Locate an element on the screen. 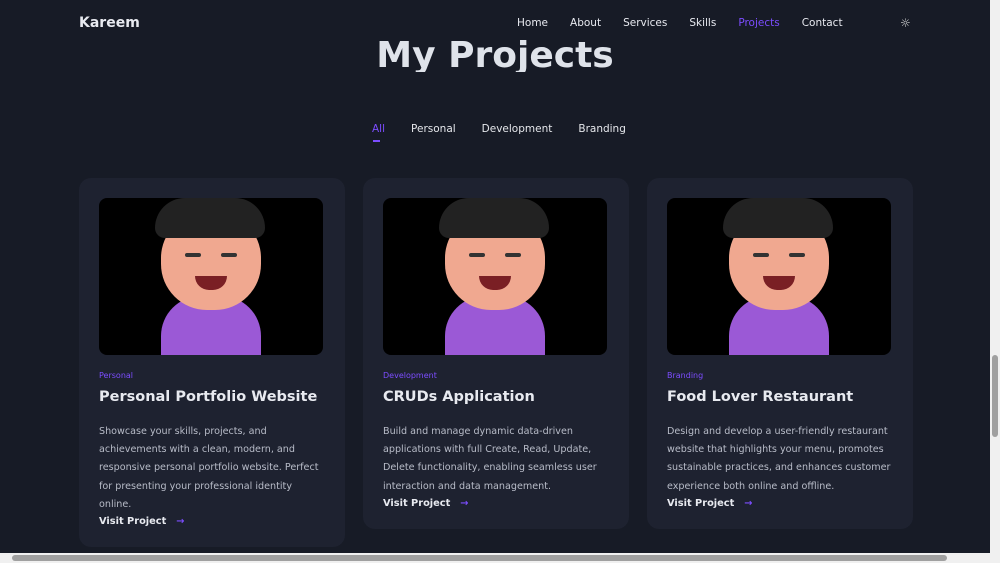 This screenshot has width=1000, height=563. horizontal-scrollbar is located at coordinates (500, 558).